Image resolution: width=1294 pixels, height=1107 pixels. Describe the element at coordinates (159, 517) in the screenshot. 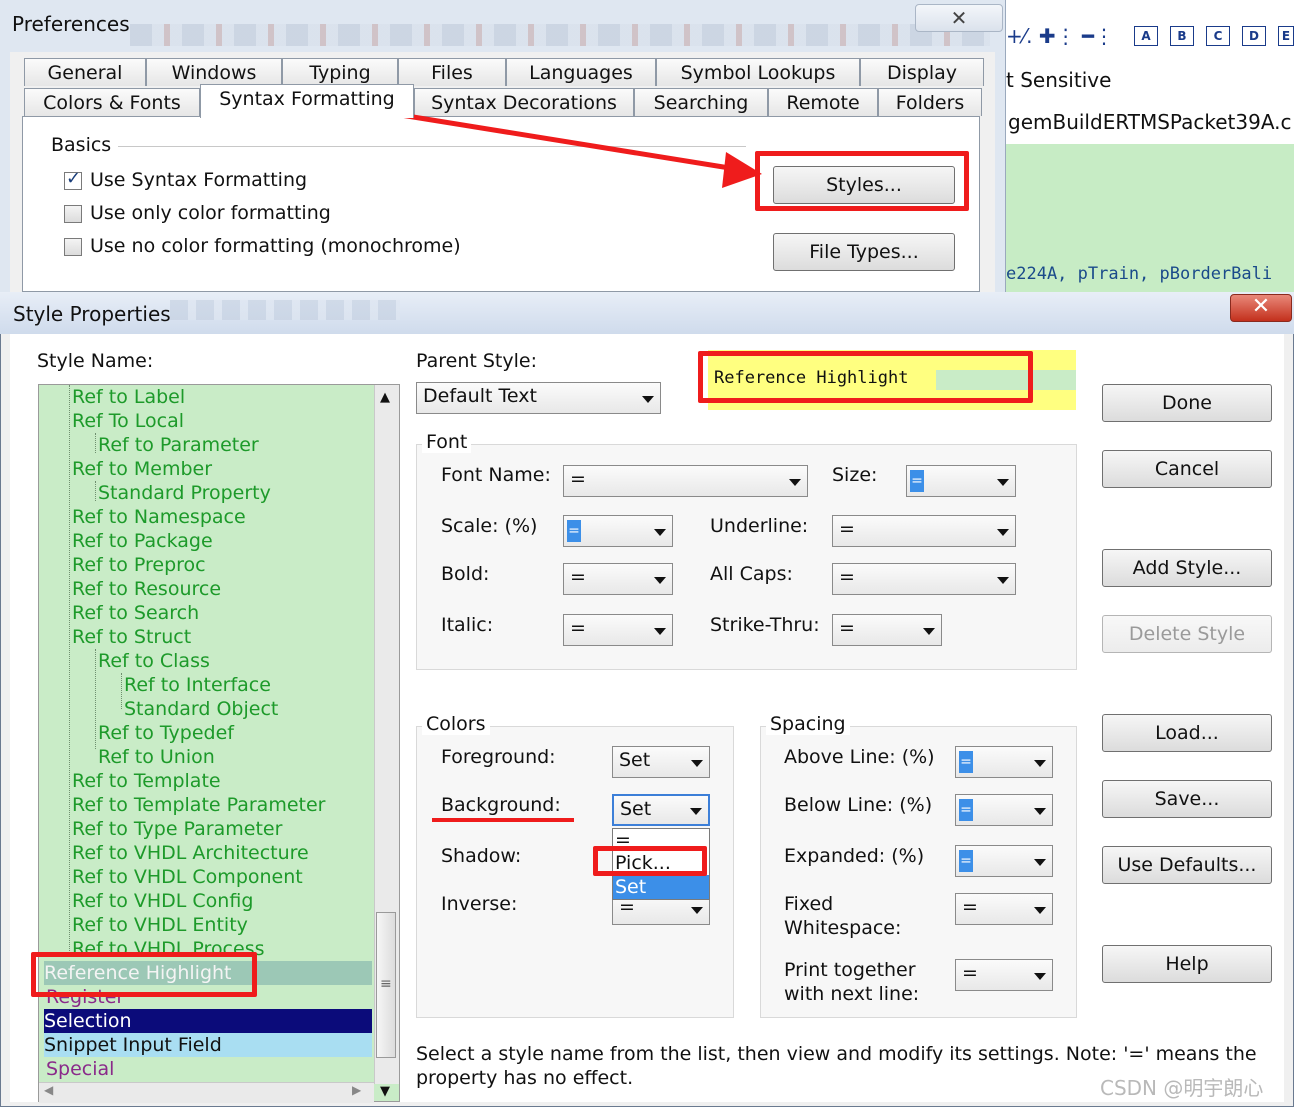

I see `tree-item: Ref to Namespace` at that location.